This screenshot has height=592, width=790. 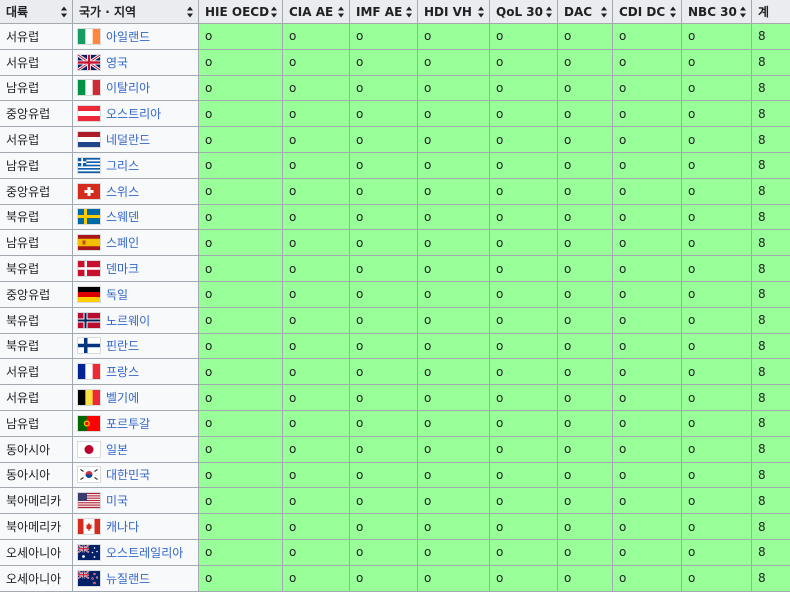 What do you see at coordinates (524, 12) in the screenshot?
I see `header-qol-30: QoL 30` at bounding box center [524, 12].